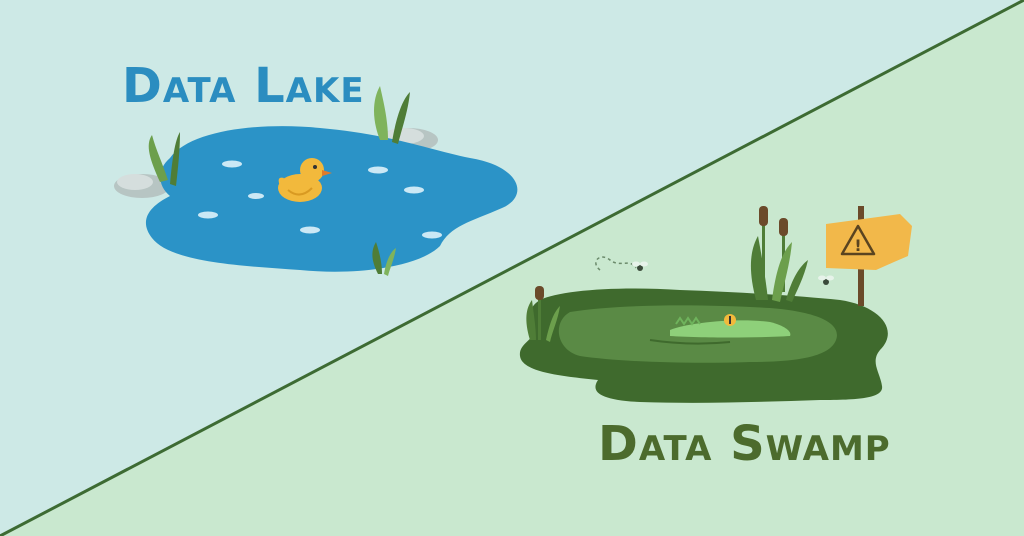 Image resolution: width=1024 pixels, height=536 pixels. What do you see at coordinates (857, 245) in the screenshot?
I see `warning-symbol: !` at bounding box center [857, 245].